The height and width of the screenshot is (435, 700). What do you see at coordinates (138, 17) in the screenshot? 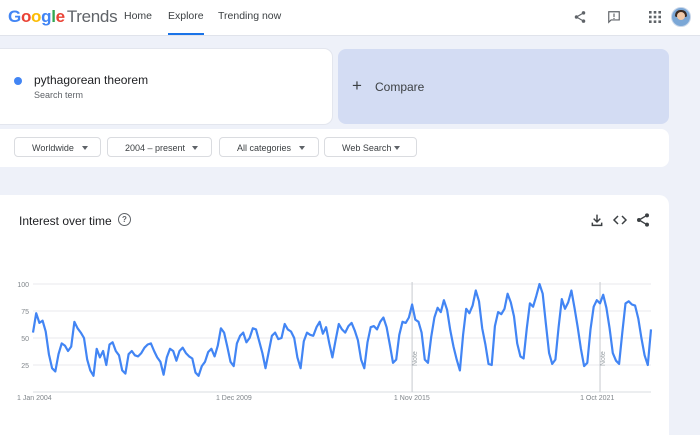
I see `nav-tab-home: Home` at bounding box center [138, 17].